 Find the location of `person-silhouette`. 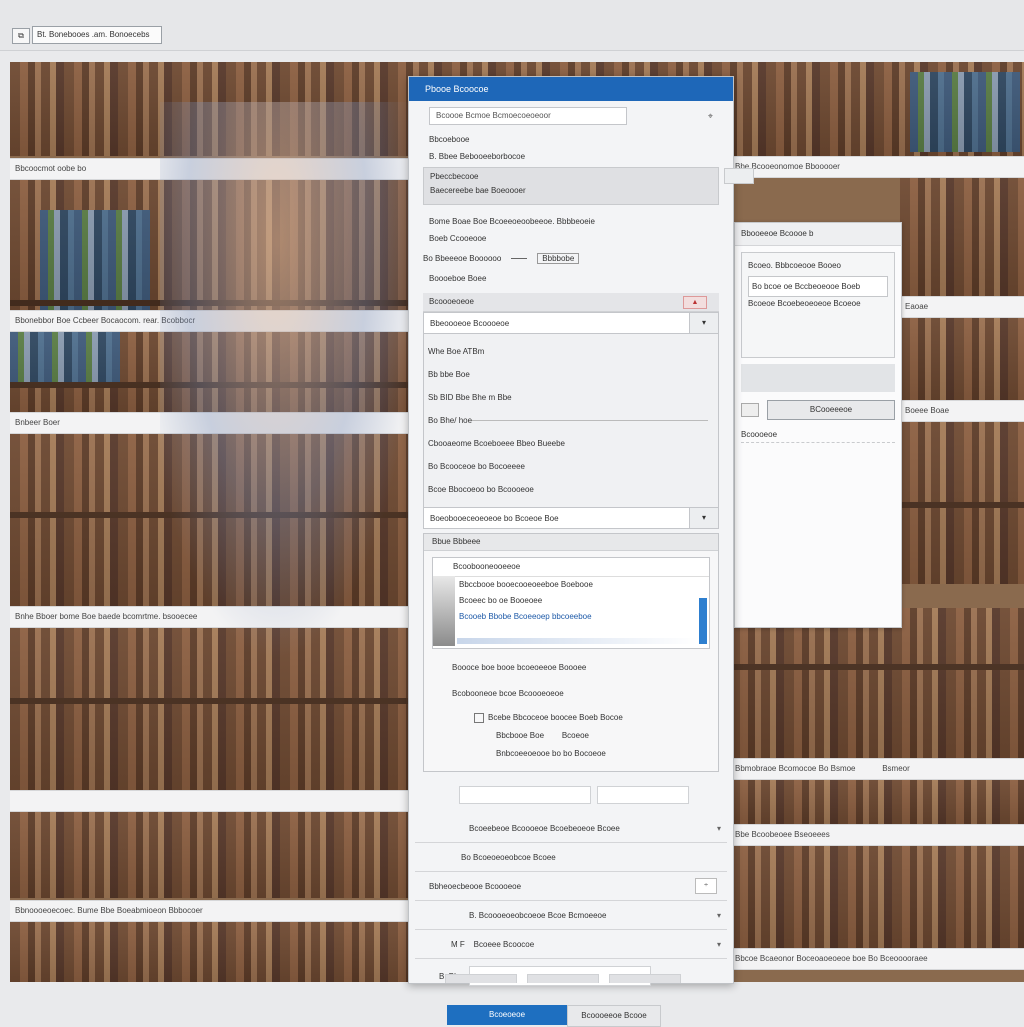

person-silhouette is located at coordinates (290, 382).